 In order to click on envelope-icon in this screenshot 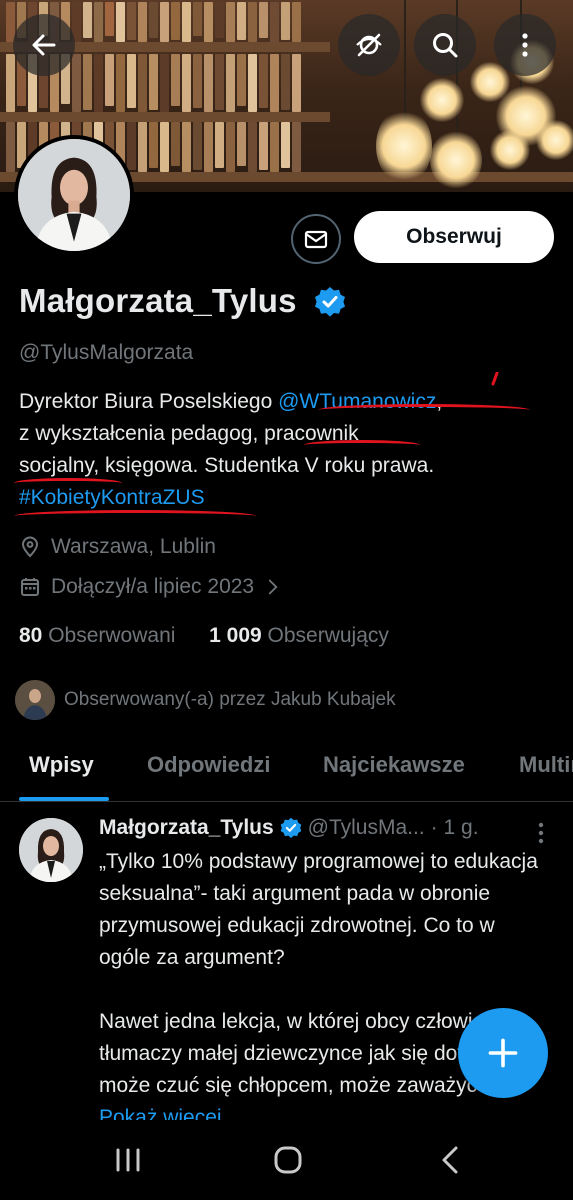, I will do `click(316, 239)`.